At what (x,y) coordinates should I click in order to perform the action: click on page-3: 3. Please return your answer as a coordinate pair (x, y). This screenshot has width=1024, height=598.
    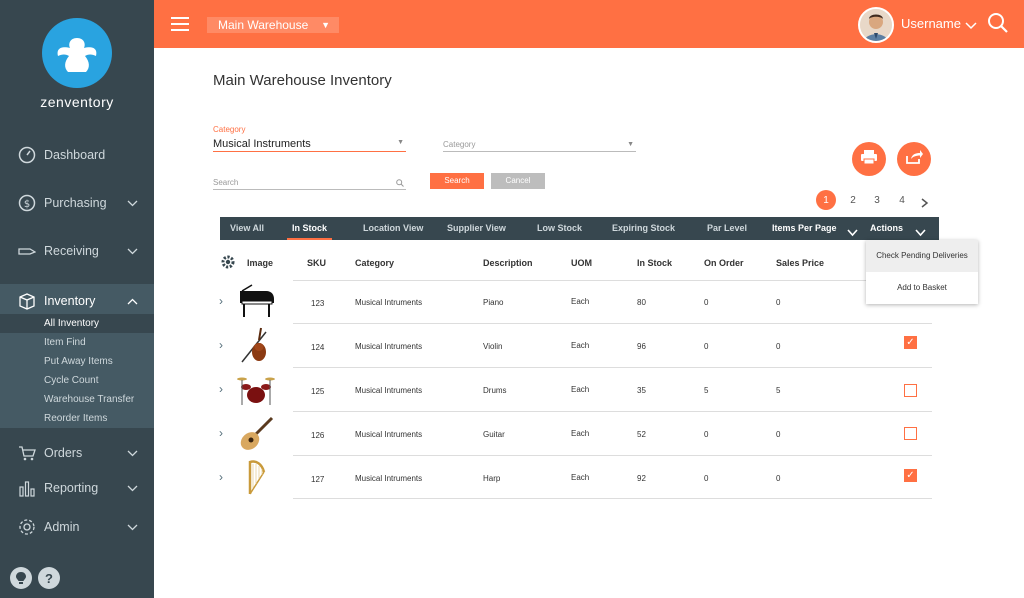
    Looking at the image, I should click on (877, 200).